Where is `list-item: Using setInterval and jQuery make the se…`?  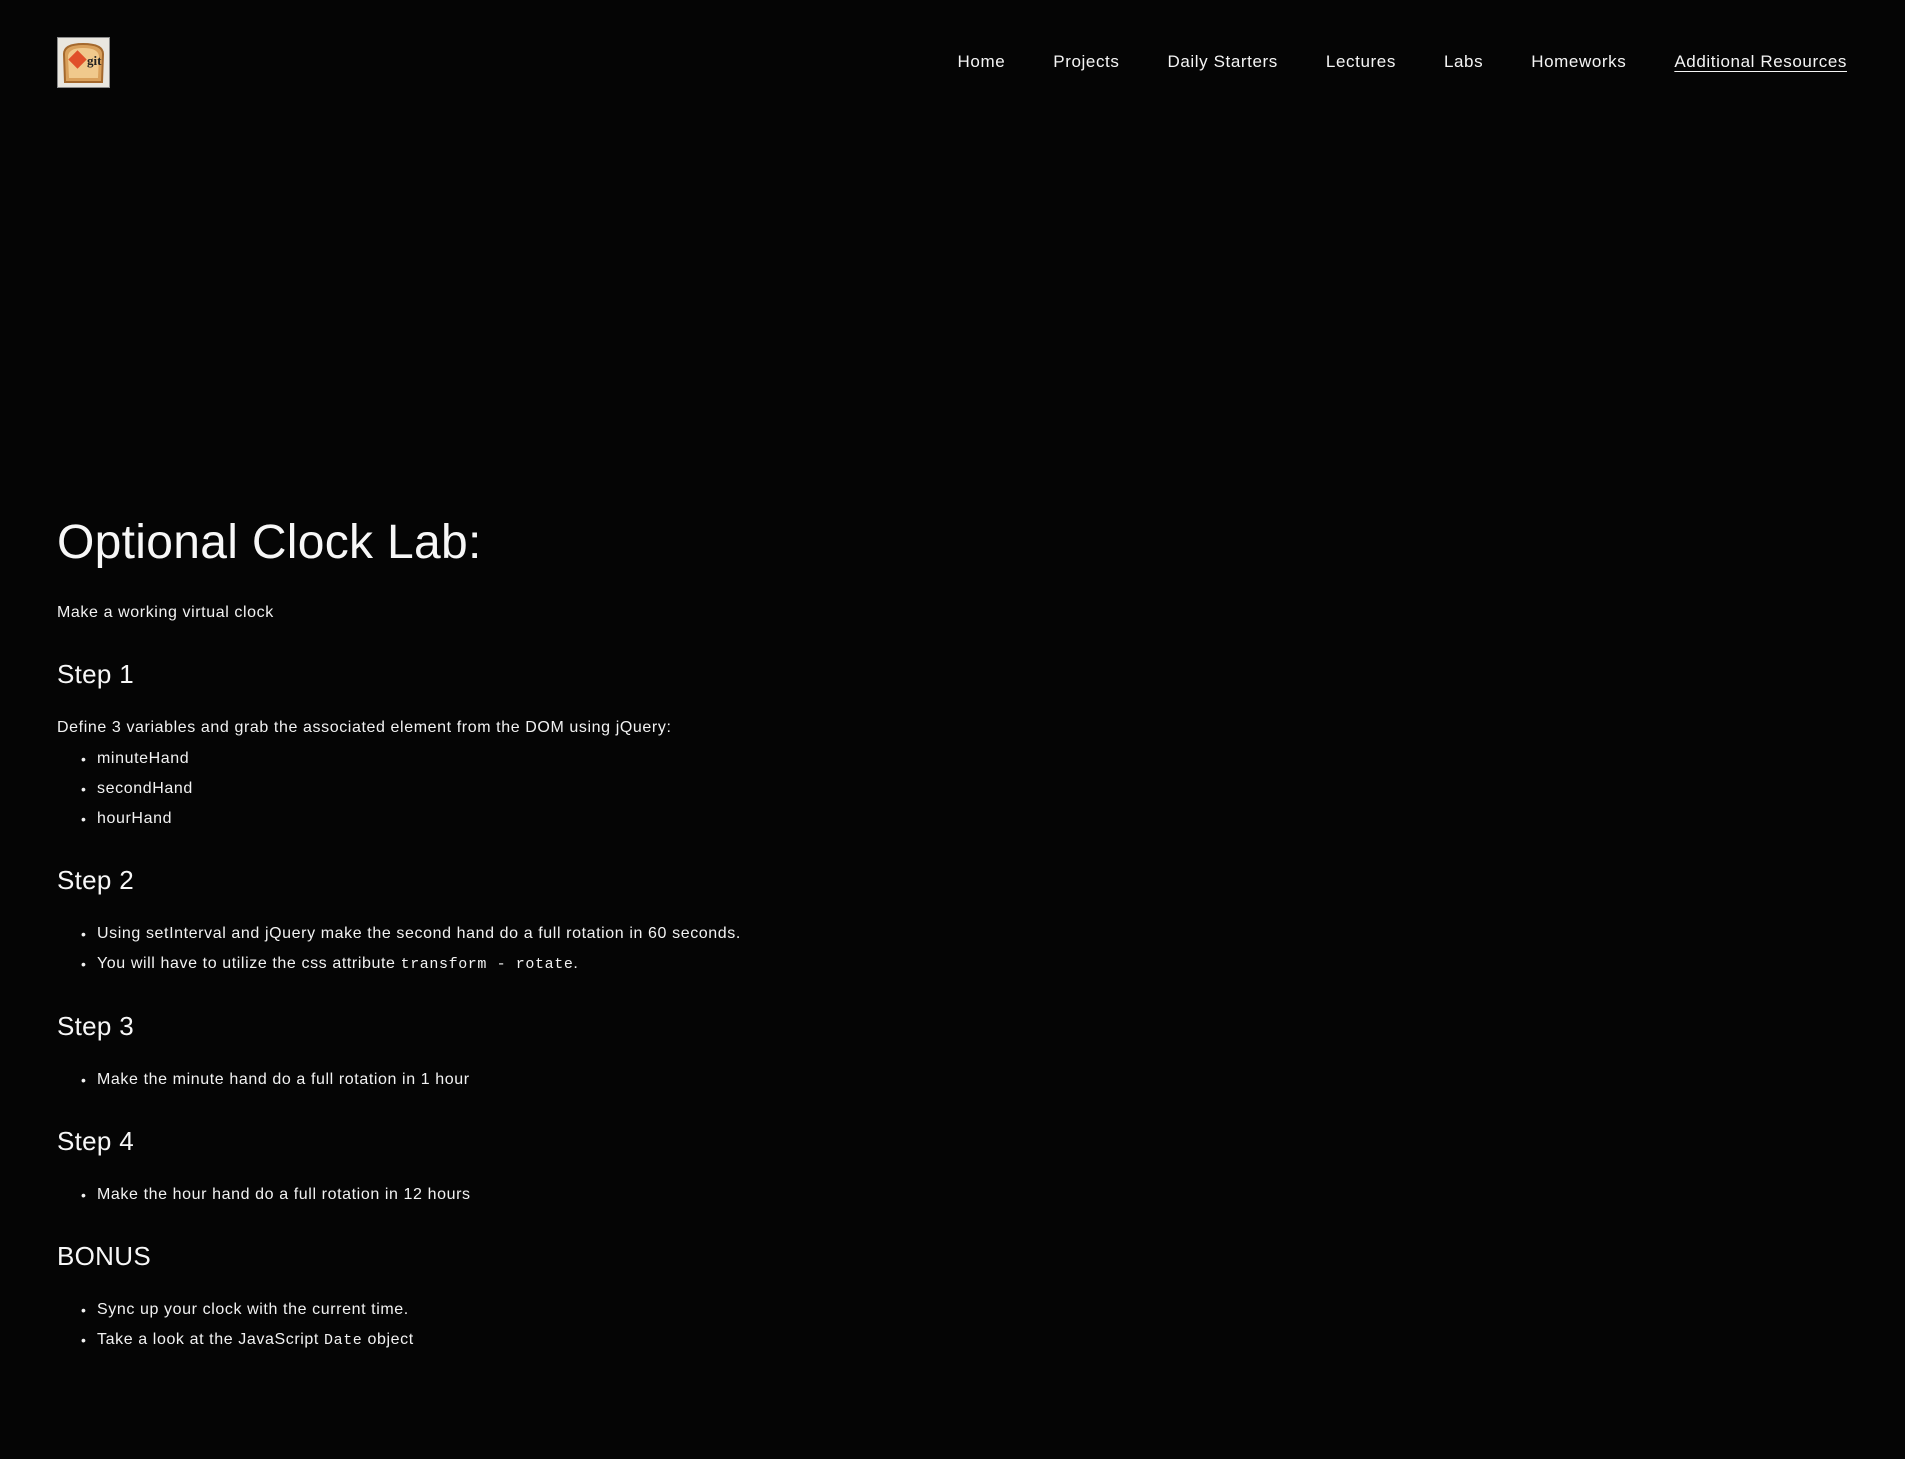
list-item: Using setInterval and jQuery make the se… is located at coordinates (769, 934).